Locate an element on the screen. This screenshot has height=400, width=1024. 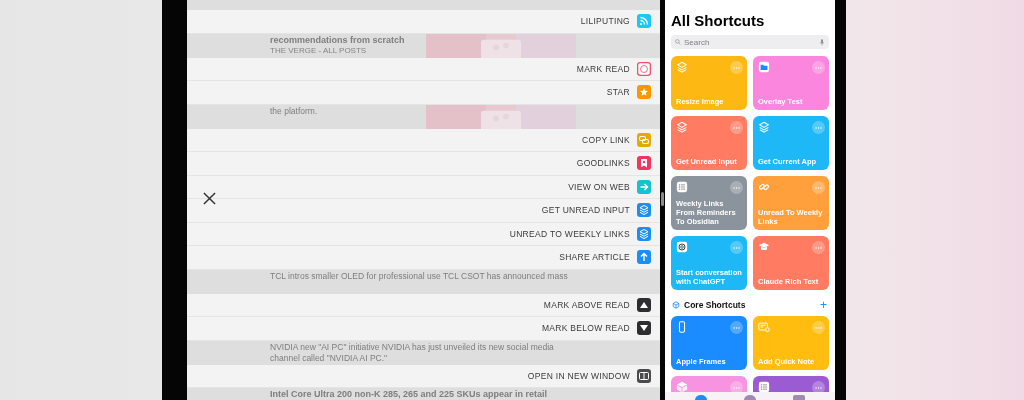
page-title: All Shortcuts is located at coordinates (718, 21).